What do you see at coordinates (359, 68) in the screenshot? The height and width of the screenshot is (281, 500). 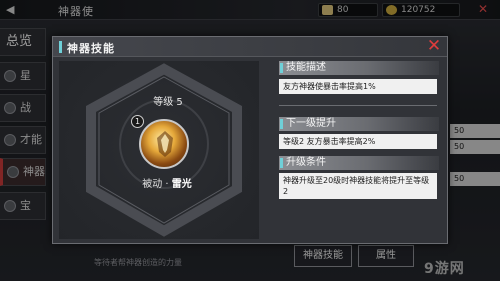 I see `section-heading-description: 技能描述` at bounding box center [359, 68].